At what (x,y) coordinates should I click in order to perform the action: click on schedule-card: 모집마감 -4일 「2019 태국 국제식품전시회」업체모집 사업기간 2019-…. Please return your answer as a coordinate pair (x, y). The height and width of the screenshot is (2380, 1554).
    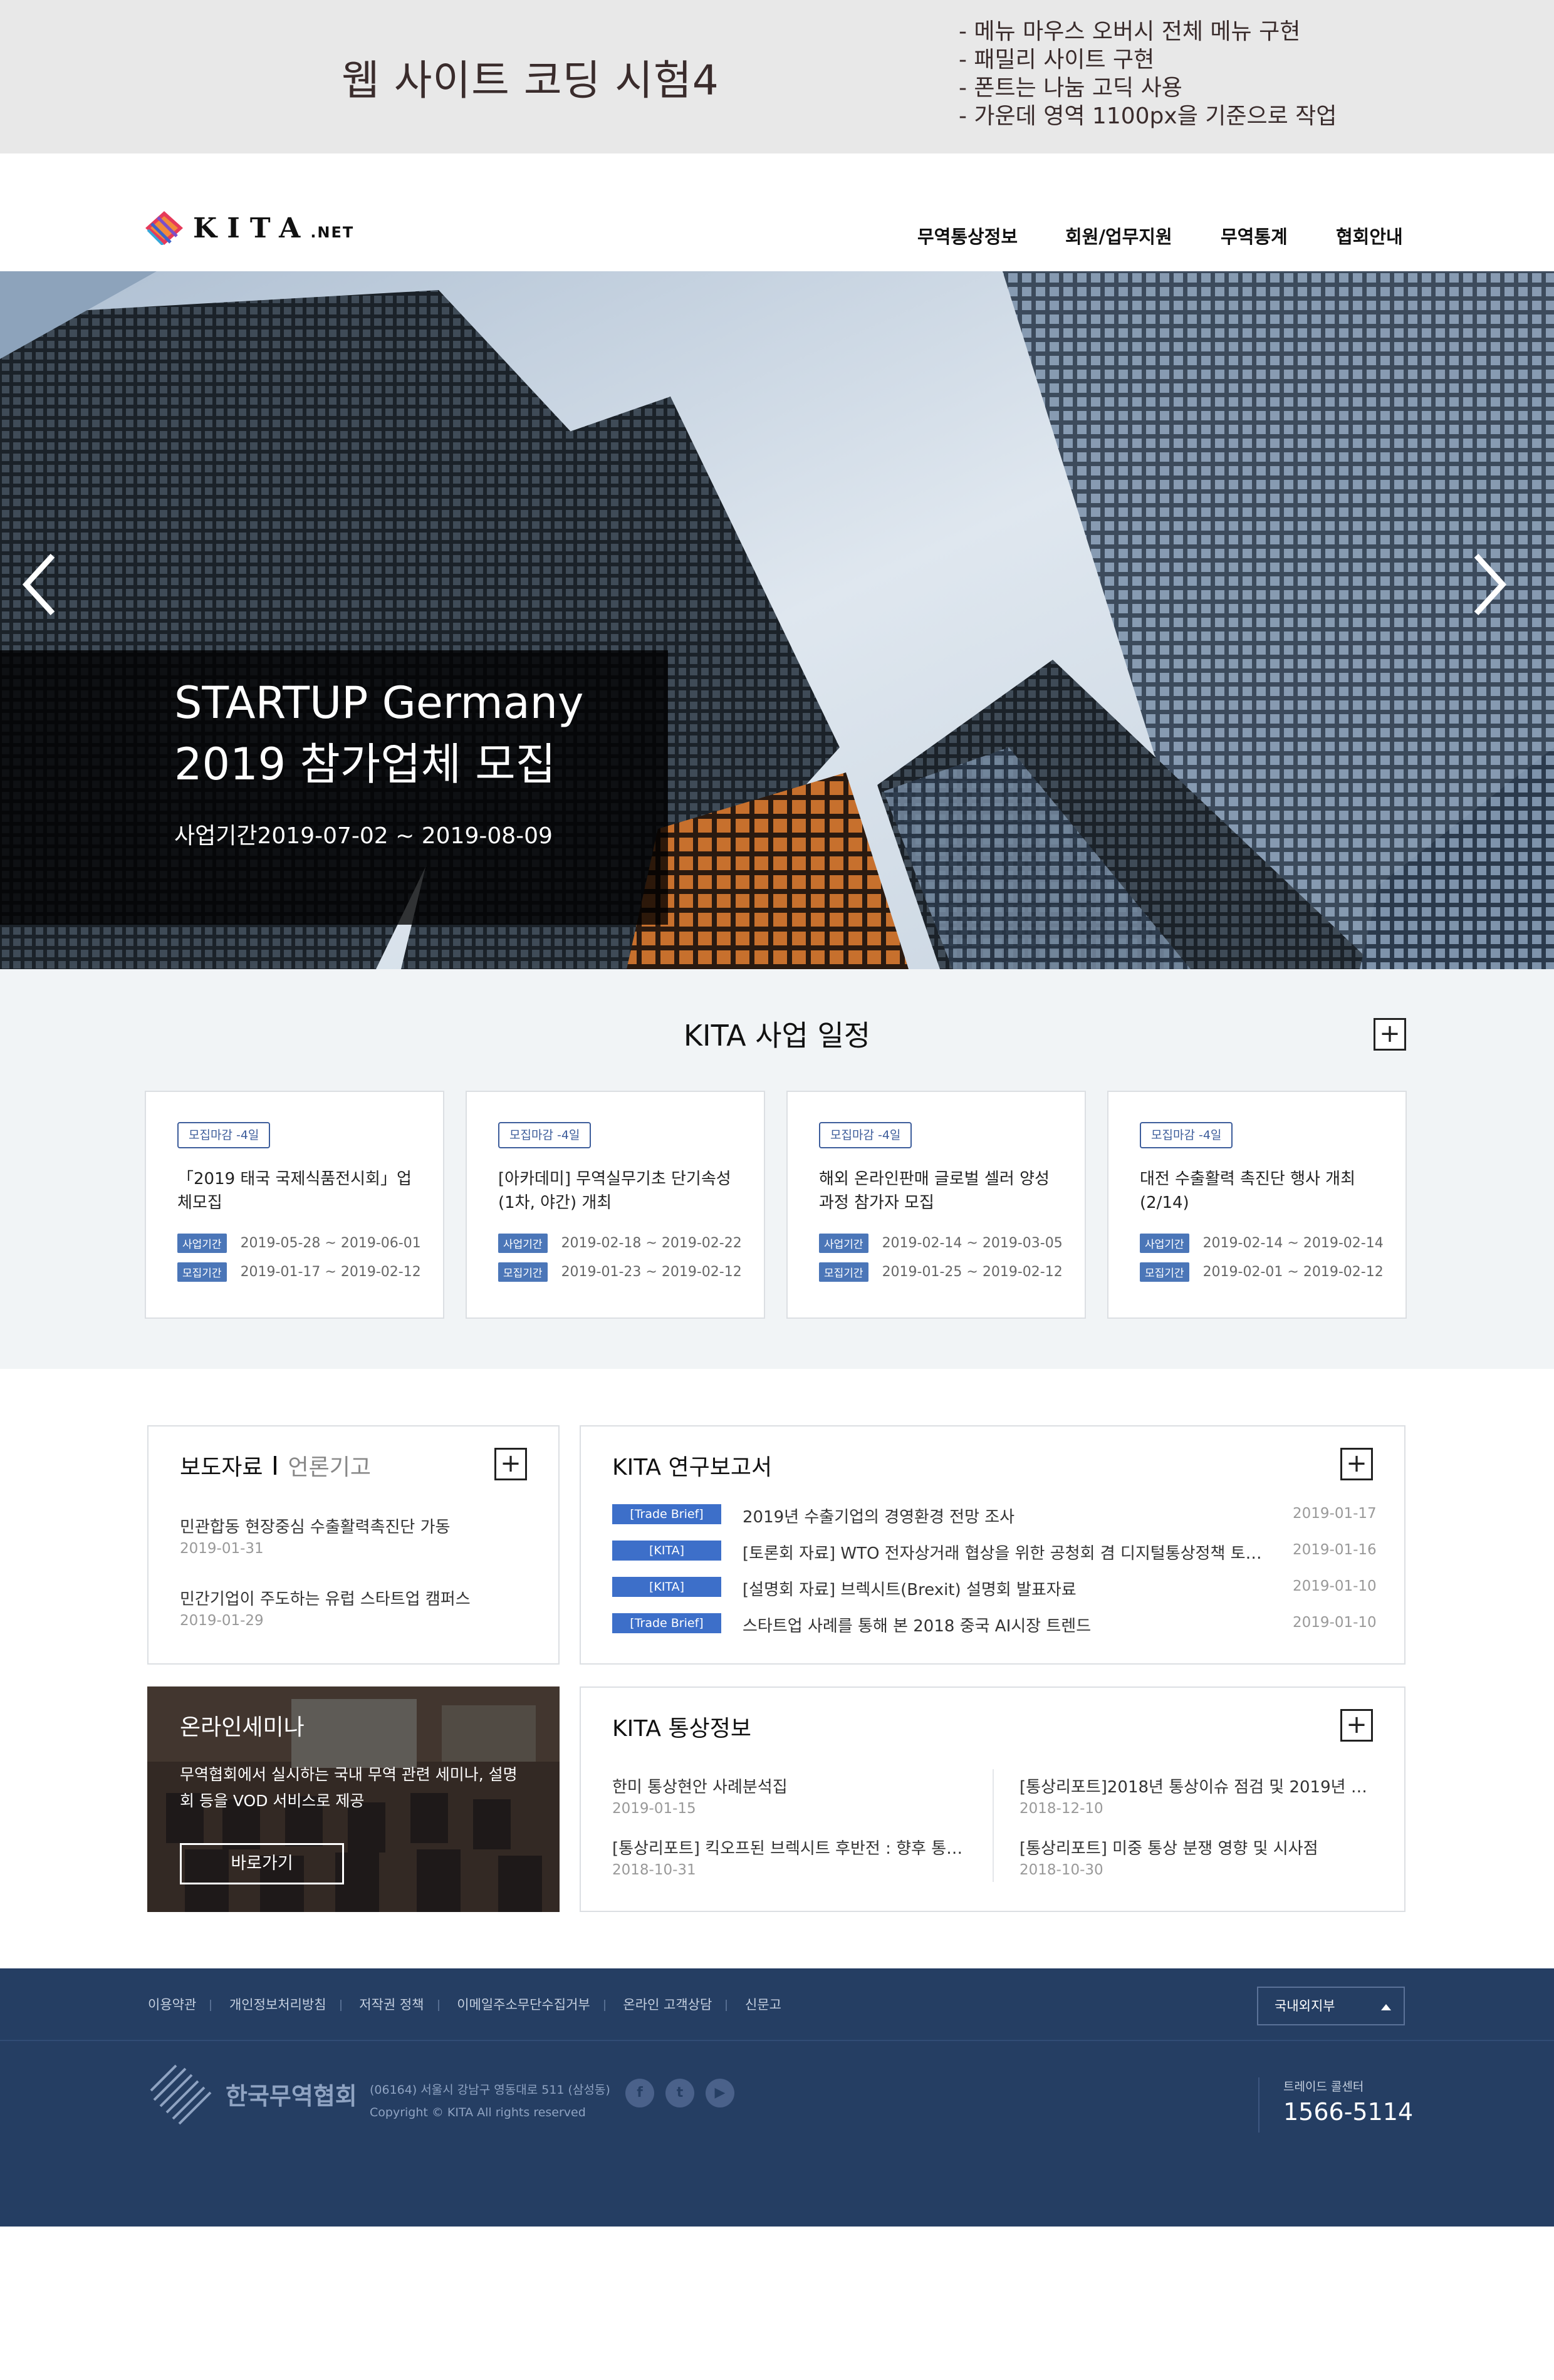
    Looking at the image, I should click on (294, 1205).